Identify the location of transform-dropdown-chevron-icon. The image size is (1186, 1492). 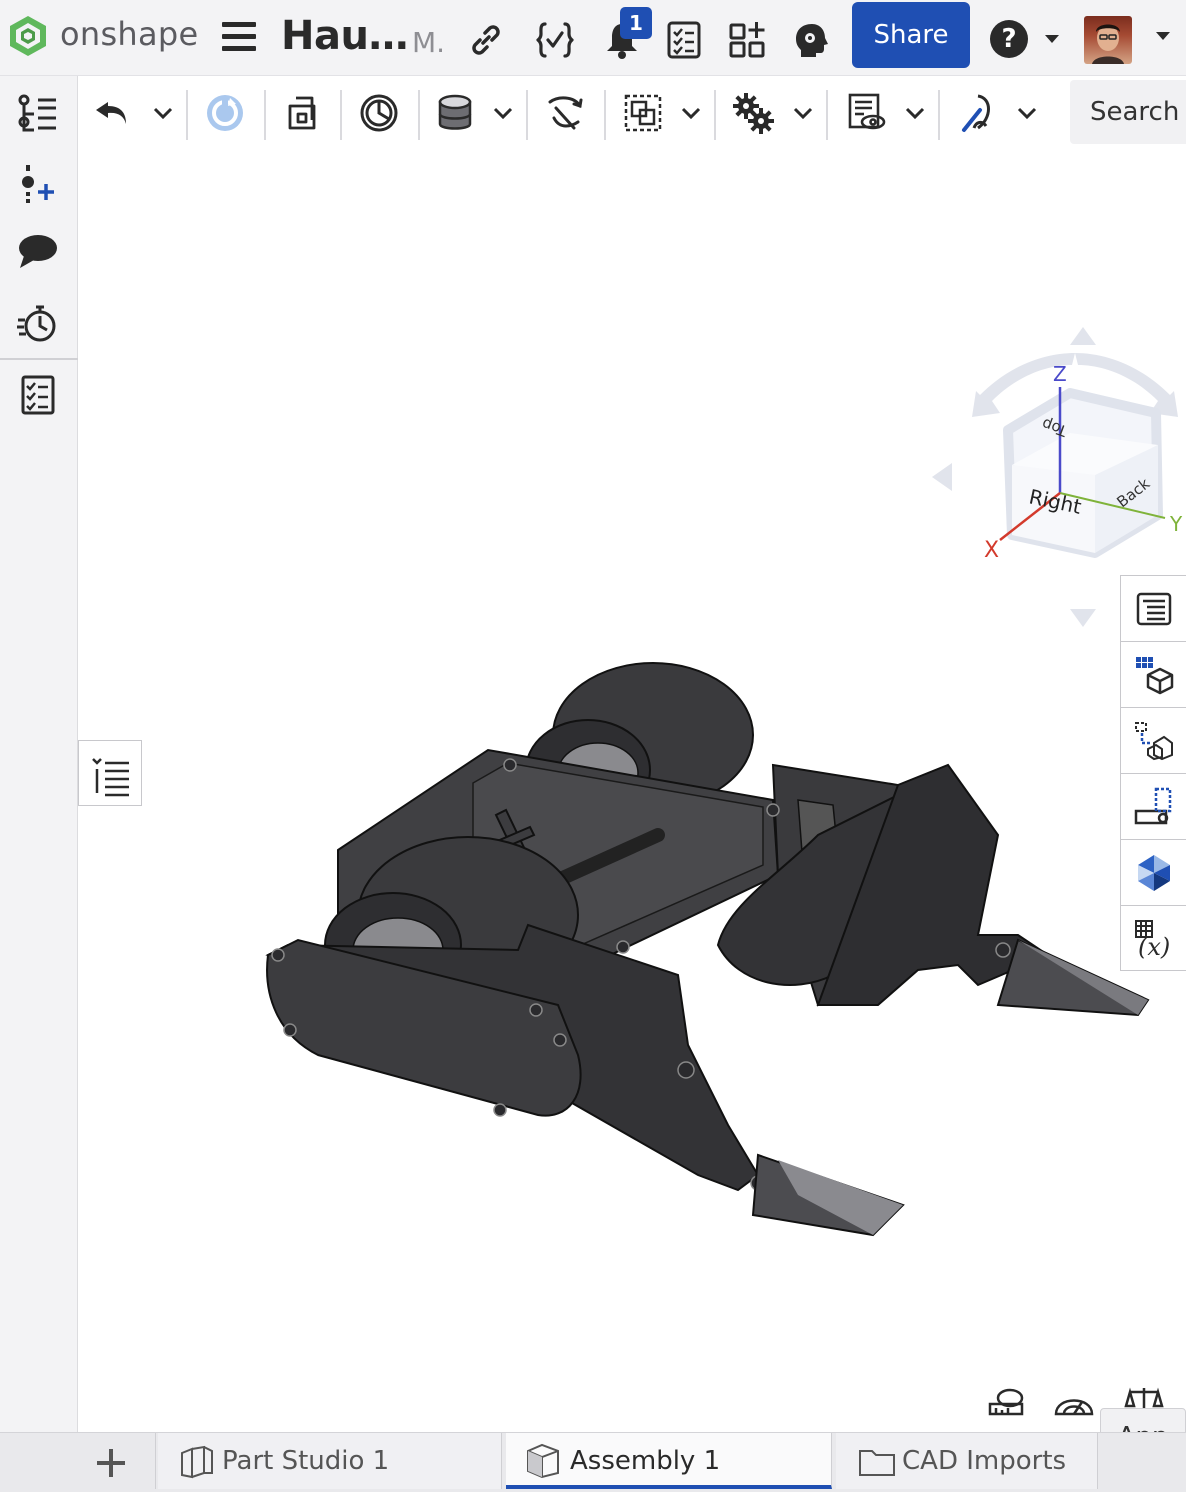
(691, 113).